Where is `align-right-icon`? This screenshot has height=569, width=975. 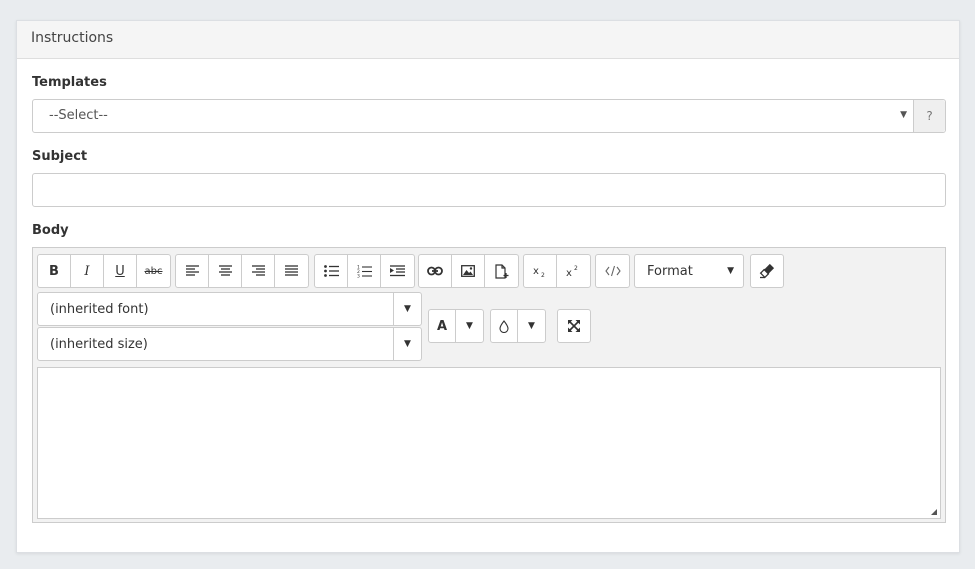
align-right-icon is located at coordinates (258, 270).